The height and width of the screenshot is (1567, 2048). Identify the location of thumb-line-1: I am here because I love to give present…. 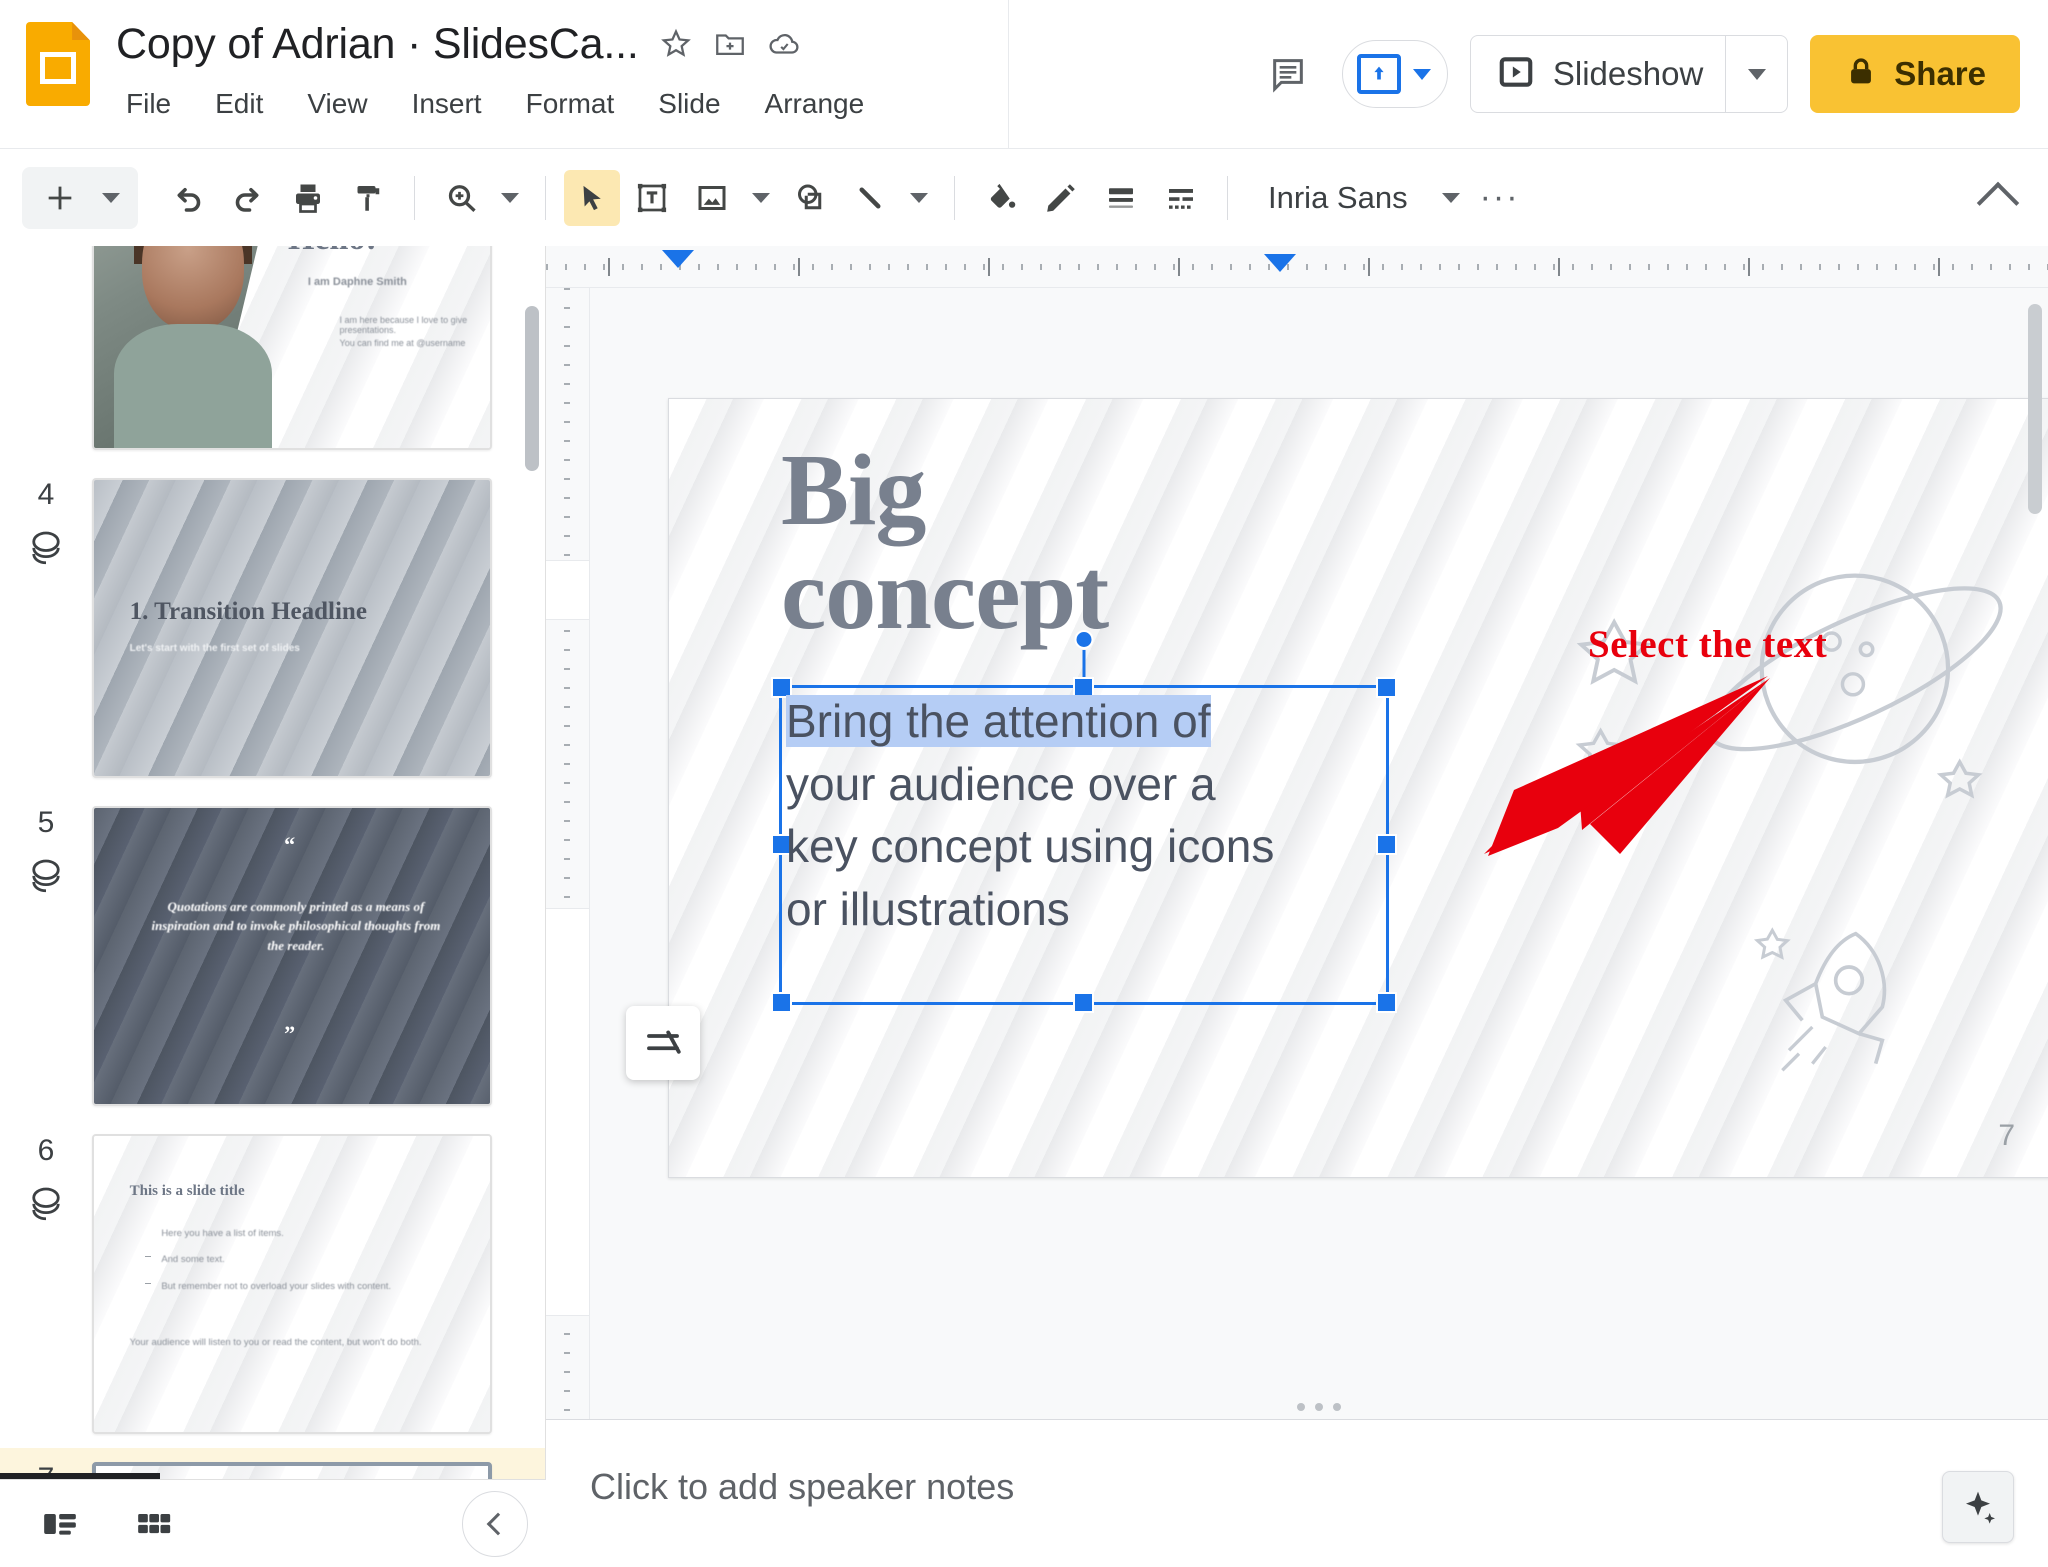
(403, 324).